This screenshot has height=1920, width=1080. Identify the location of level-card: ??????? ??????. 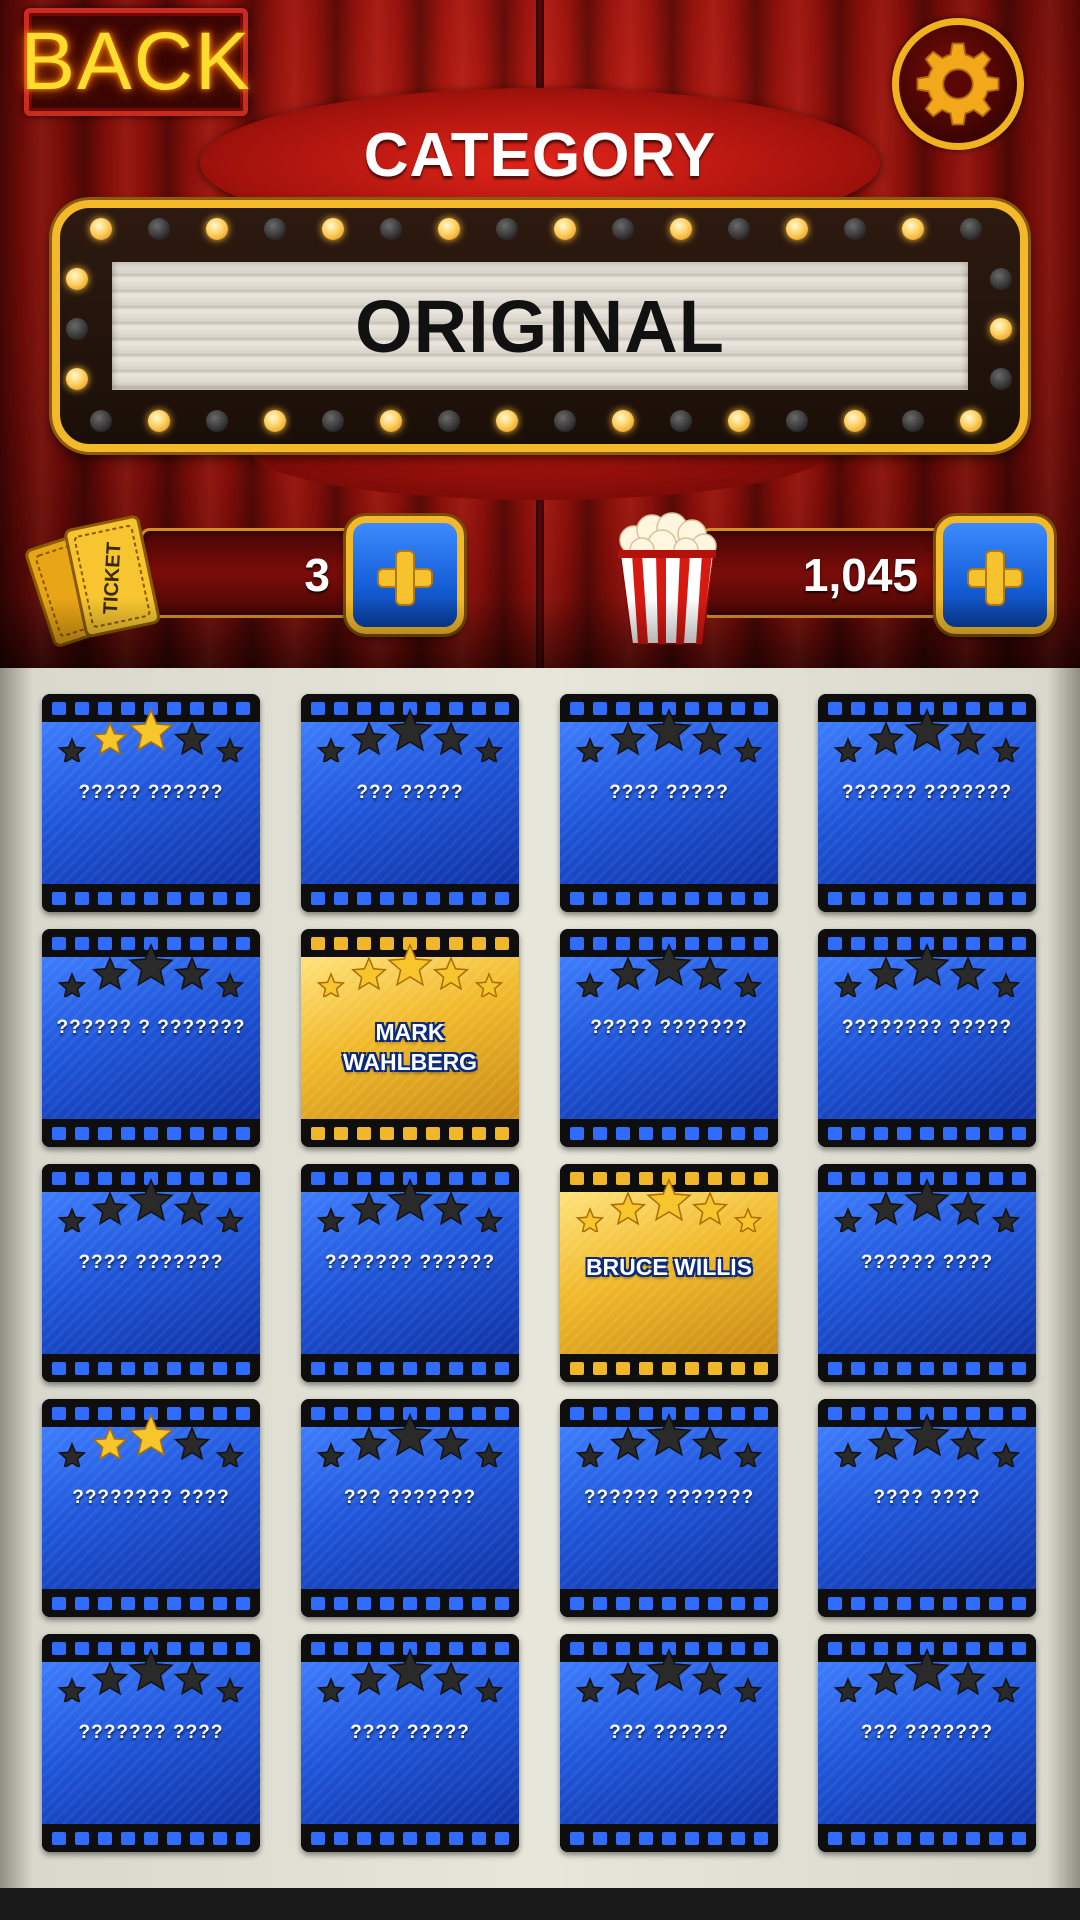
(410, 1273).